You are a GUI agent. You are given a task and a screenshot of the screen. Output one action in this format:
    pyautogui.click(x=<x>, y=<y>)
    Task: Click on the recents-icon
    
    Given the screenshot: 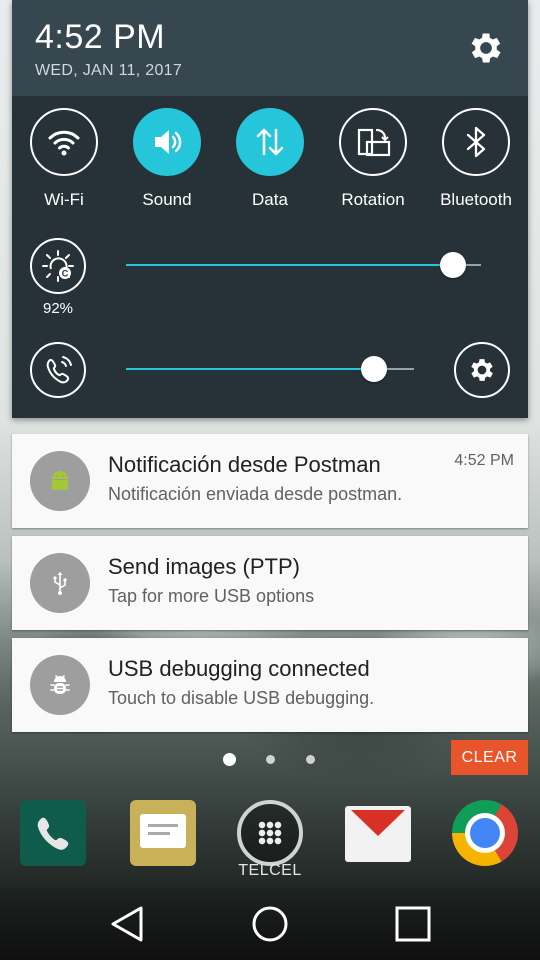 What is the action you would take?
    pyautogui.click(x=413, y=924)
    